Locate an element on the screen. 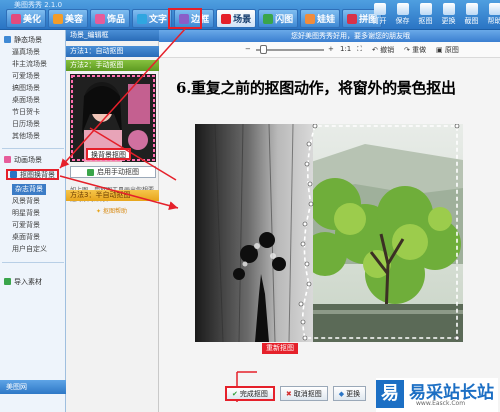 The image size is (500, 412). site-watermark: 易 易采站长站 www.Easck.Com is located at coordinates (437, 395).